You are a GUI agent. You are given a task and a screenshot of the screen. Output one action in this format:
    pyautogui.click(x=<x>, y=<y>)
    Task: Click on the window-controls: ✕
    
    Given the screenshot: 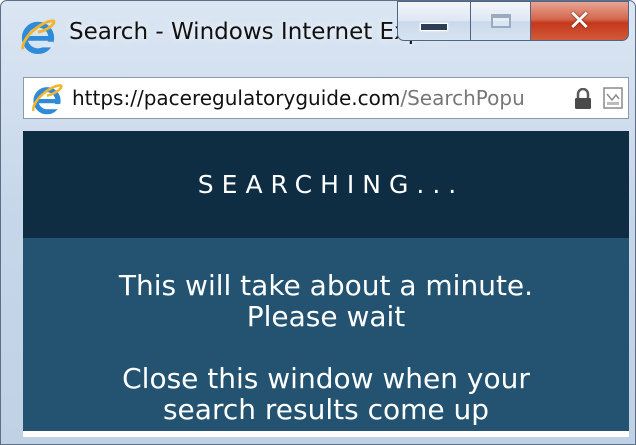 What is the action you would take?
    pyautogui.click(x=513, y=23)
    